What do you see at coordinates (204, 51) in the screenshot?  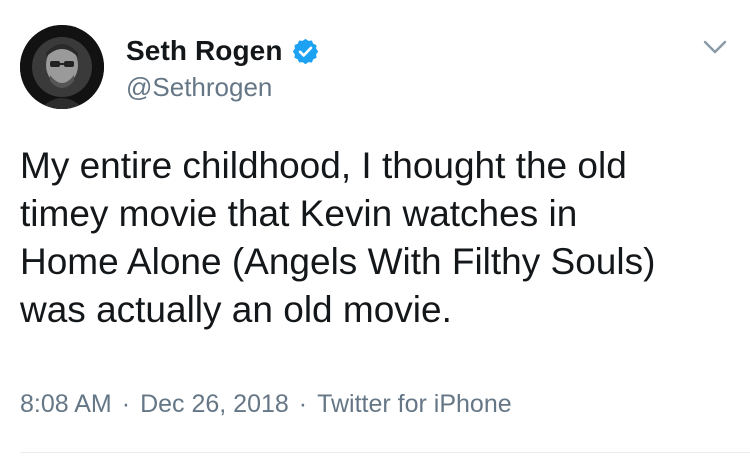 I see `display-name: Seth Rogen` at bounding box center [204, 51].